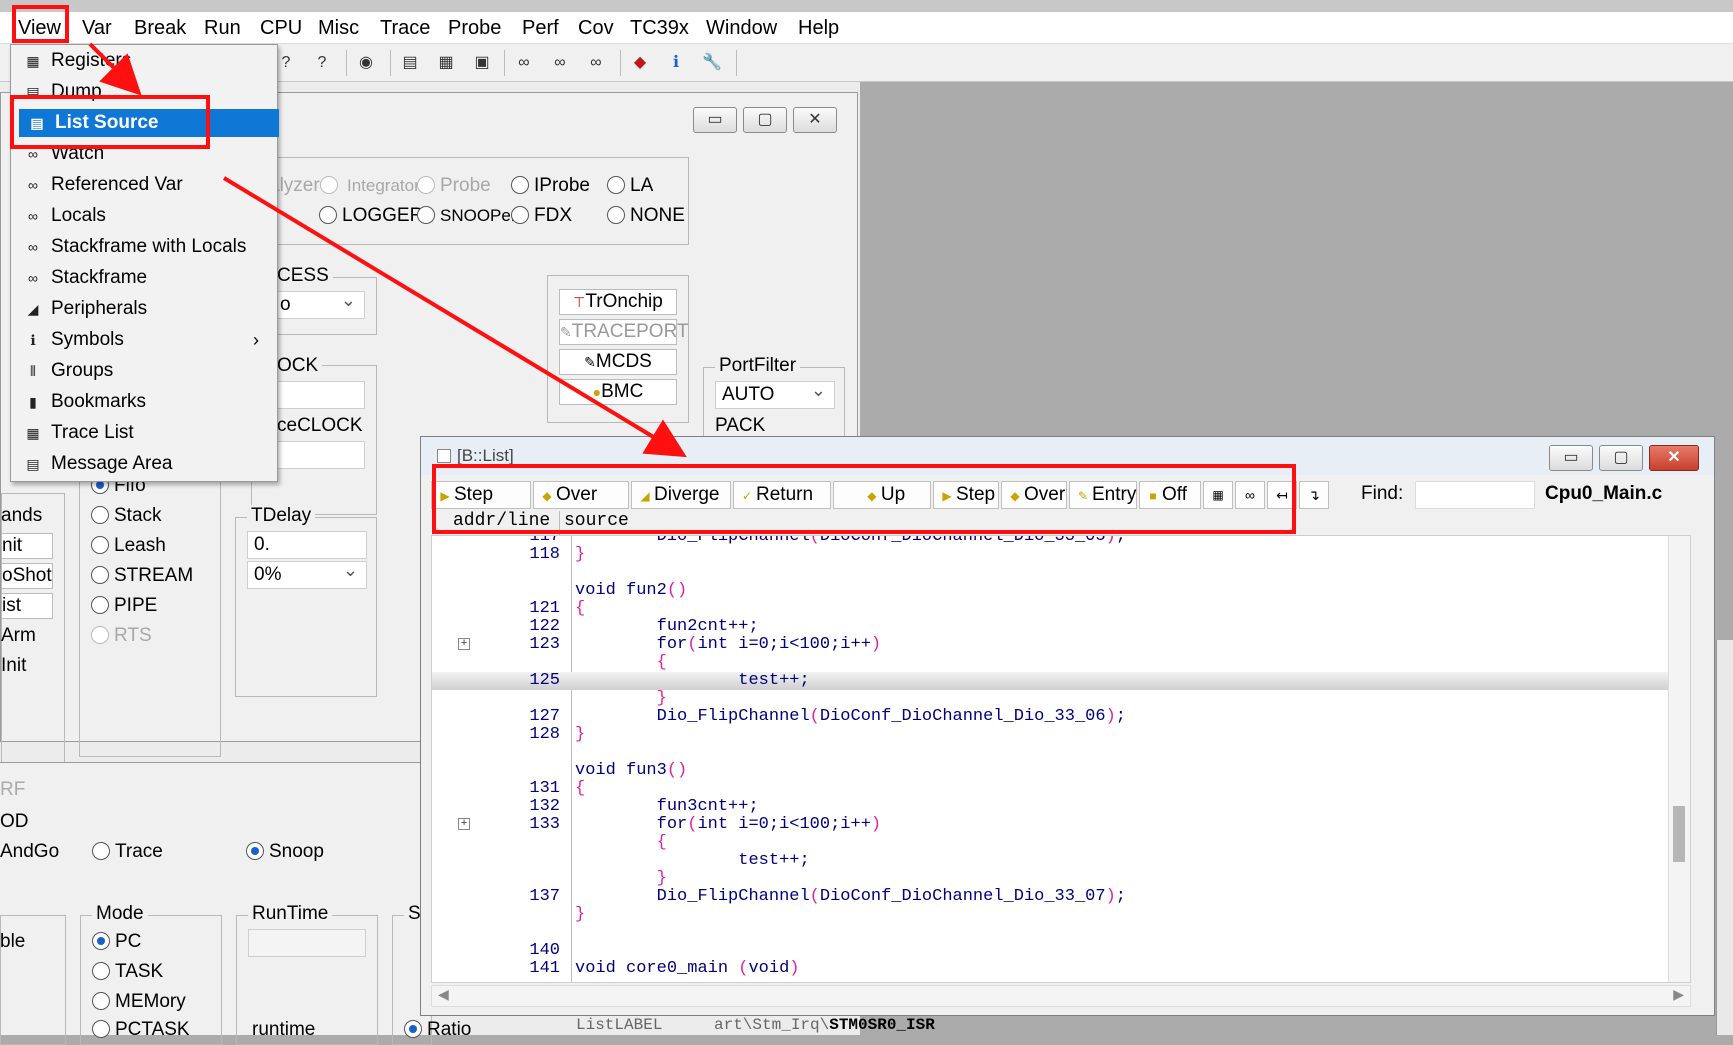  Describe the element at coordinates (454, 317) in the screenshot. I see `annotation-arrow-list-to-window` at that location.